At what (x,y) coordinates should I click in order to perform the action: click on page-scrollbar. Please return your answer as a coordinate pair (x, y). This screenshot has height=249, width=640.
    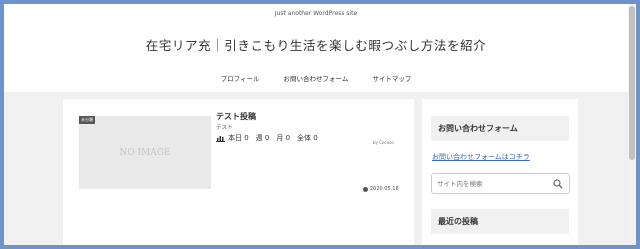
    Looking at the image, I should click on (632, 124).